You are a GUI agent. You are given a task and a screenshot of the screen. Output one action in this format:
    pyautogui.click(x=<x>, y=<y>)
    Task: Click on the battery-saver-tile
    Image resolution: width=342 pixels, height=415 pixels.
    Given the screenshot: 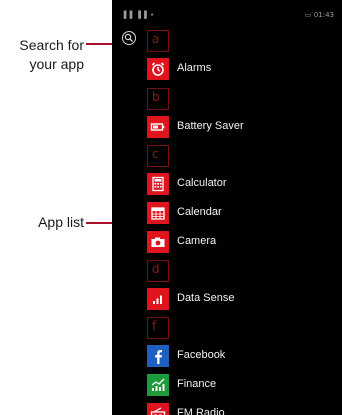 What is the action you would take?
    pyautogui.click(x=158, y=127)
    